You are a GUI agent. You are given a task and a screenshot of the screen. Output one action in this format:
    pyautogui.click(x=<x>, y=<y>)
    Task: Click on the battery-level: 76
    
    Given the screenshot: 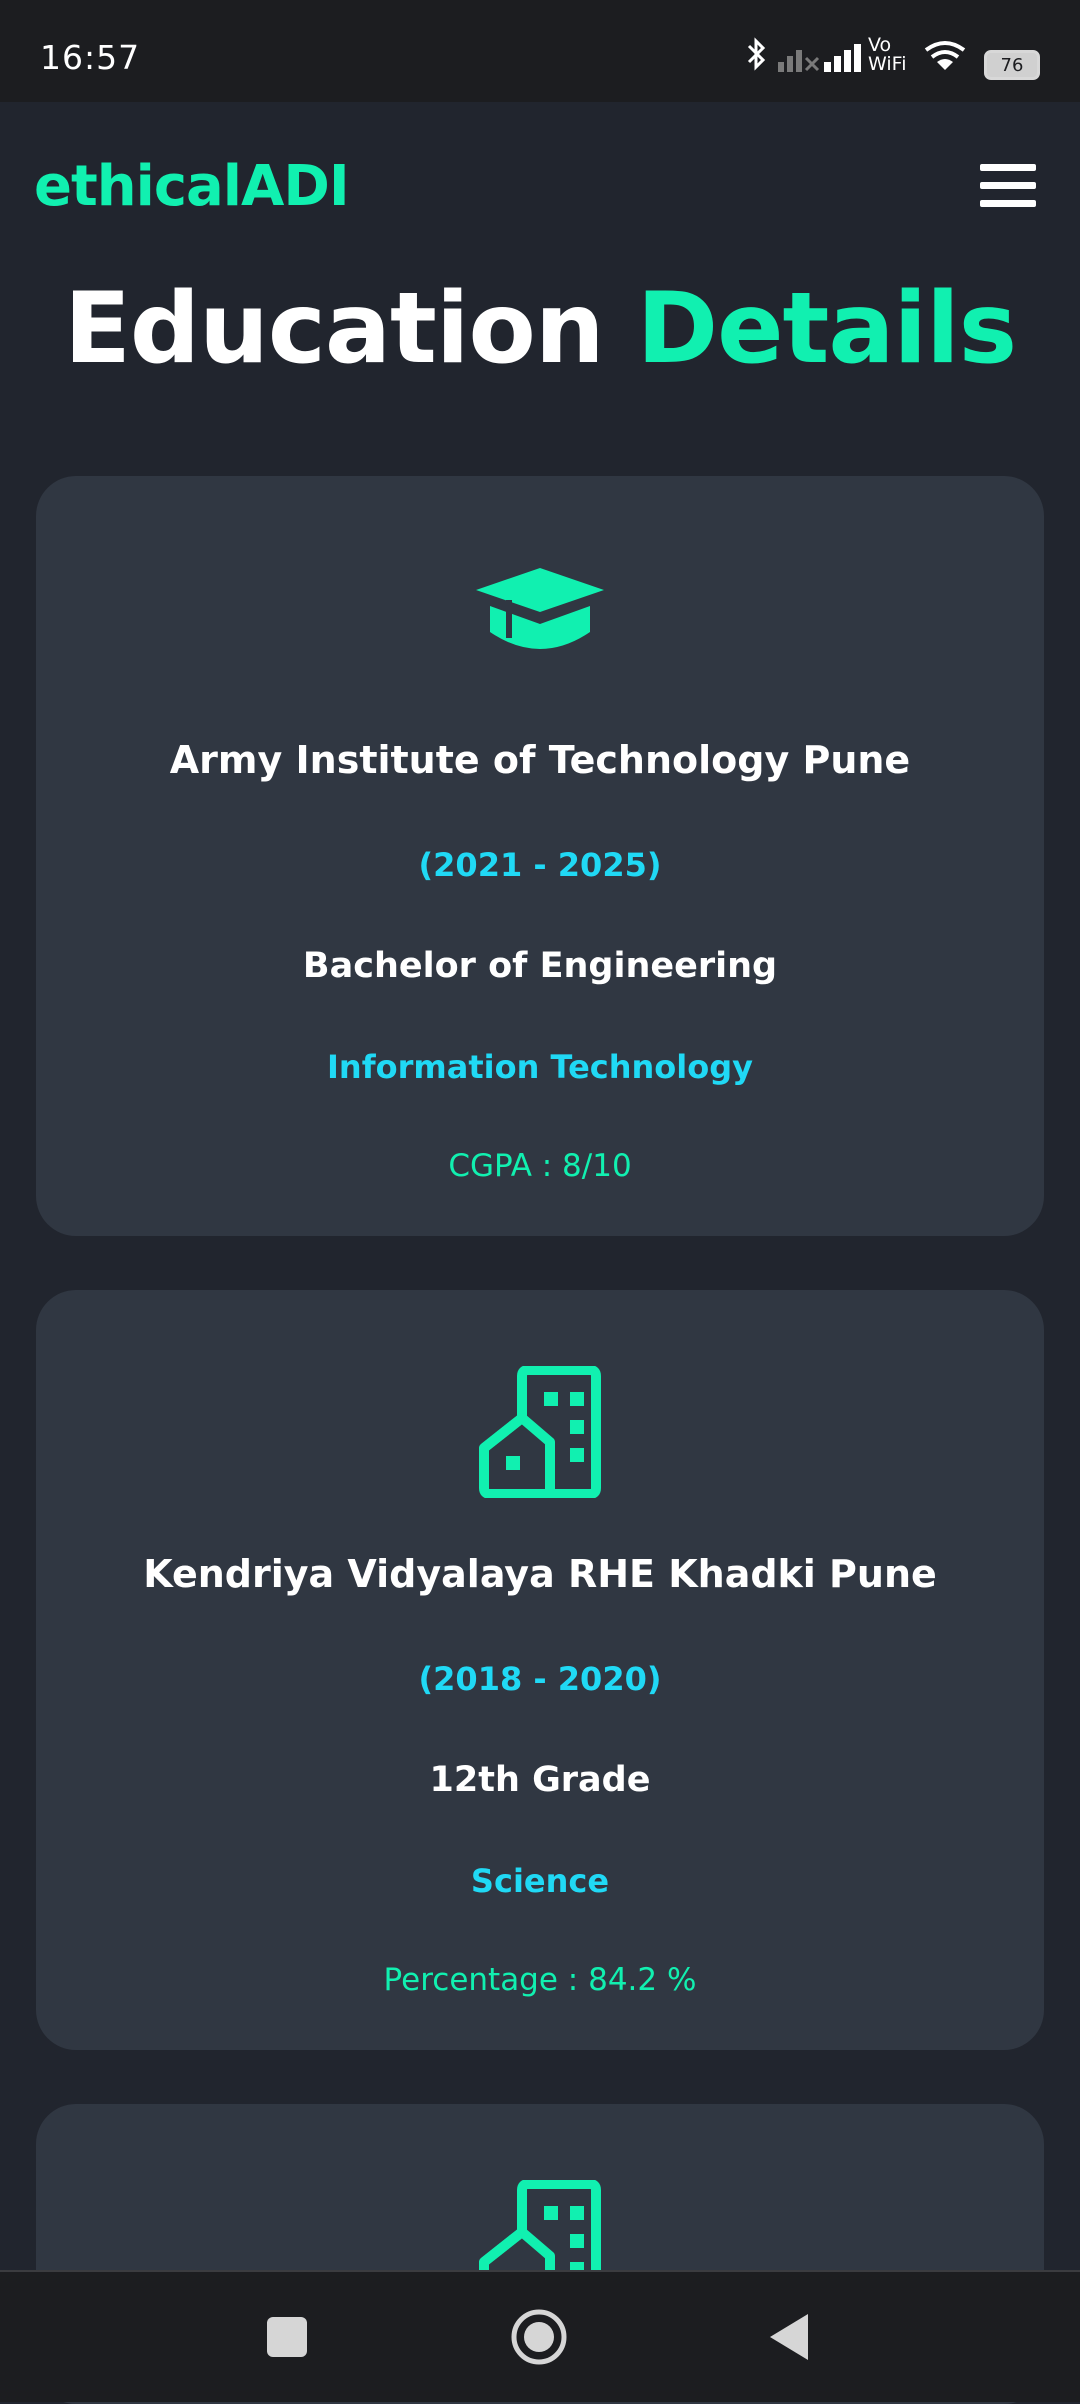 What is the action you would take?
    pyautogui.click(x=1012, y=65)
    